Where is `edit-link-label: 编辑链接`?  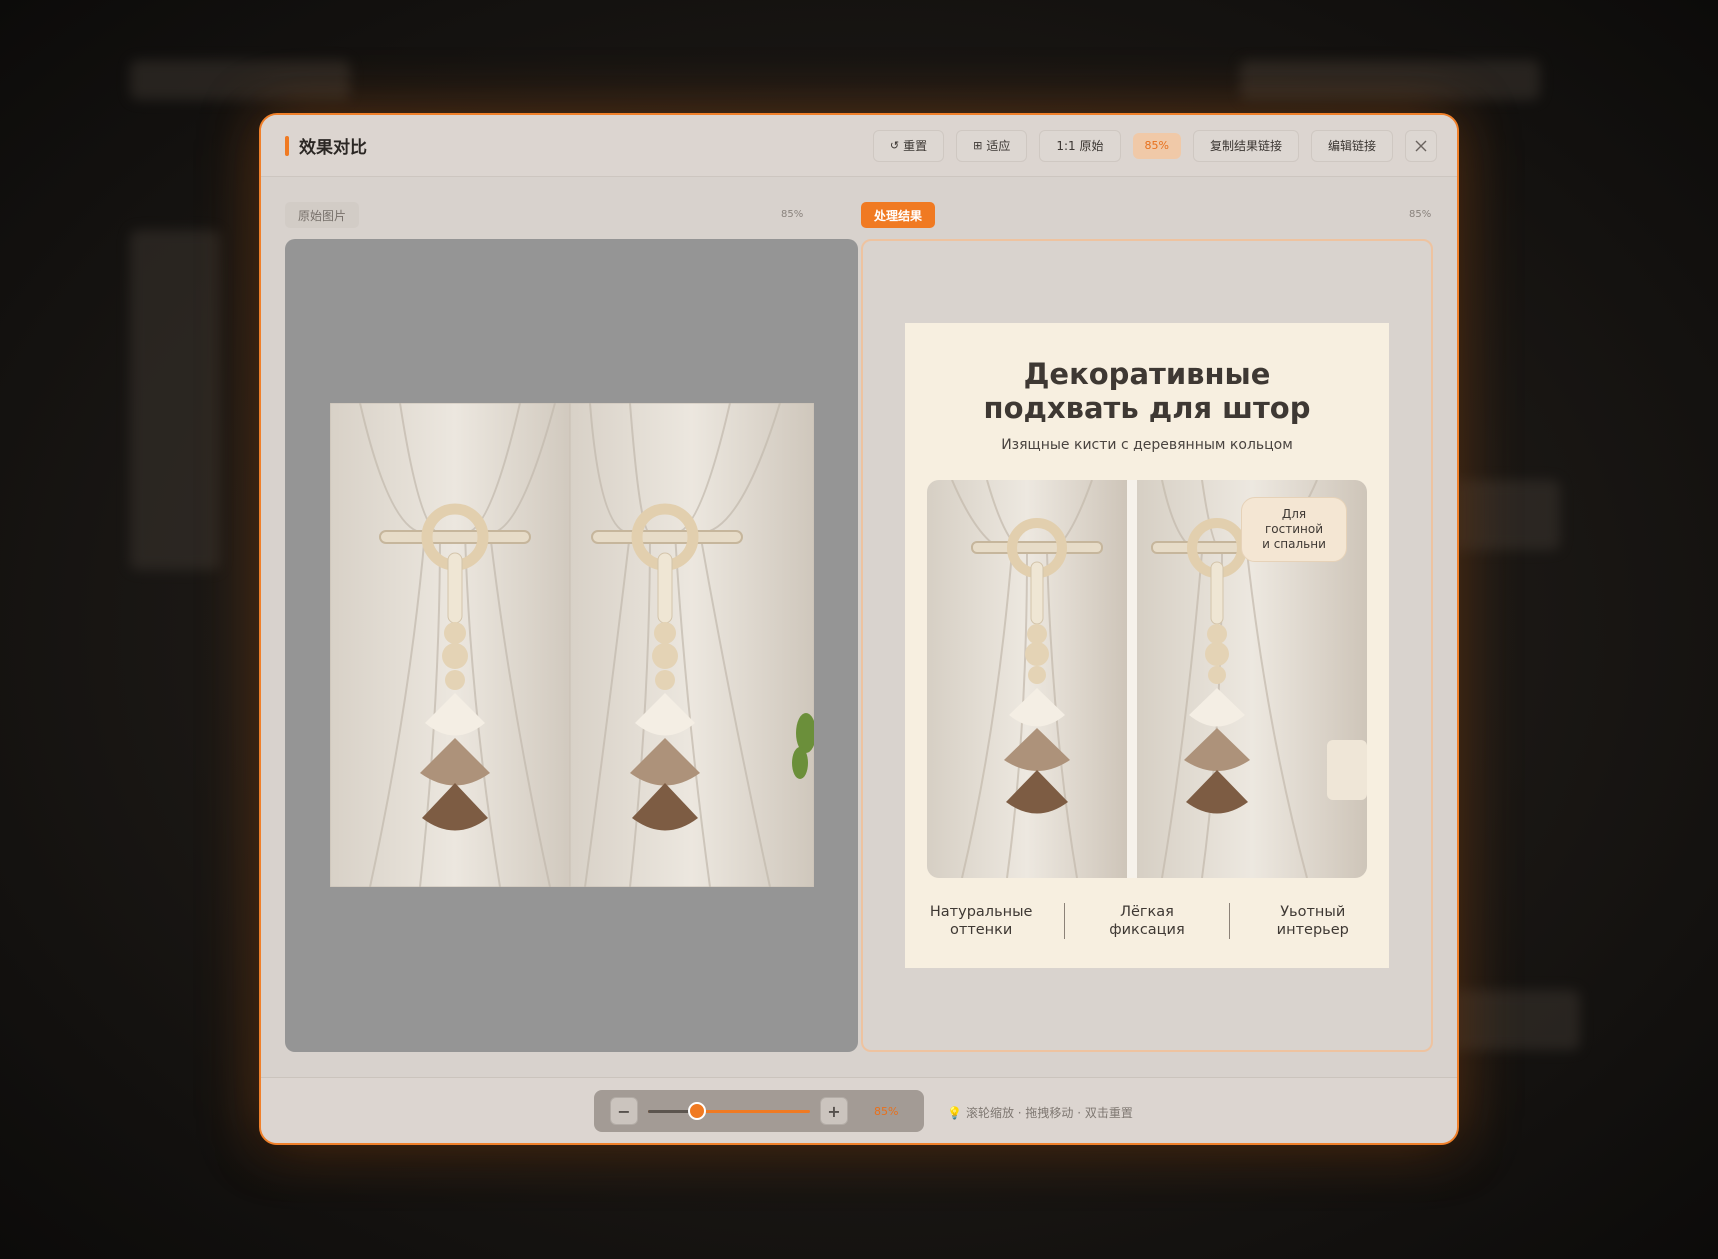 edit-link-label: 编辑链接 is located at coordinates (1351, 146).